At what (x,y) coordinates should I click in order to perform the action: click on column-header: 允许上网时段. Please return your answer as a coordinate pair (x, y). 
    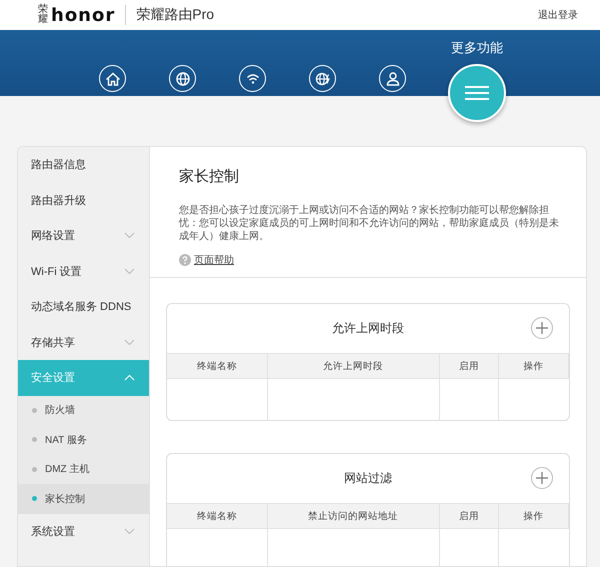
    Looking at the image, I should click on (354, 366).